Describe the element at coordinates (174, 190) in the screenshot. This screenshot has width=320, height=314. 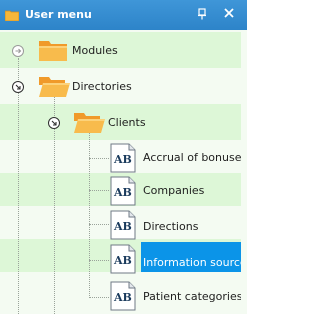
I see `tree-node-label: Companies` at that location.